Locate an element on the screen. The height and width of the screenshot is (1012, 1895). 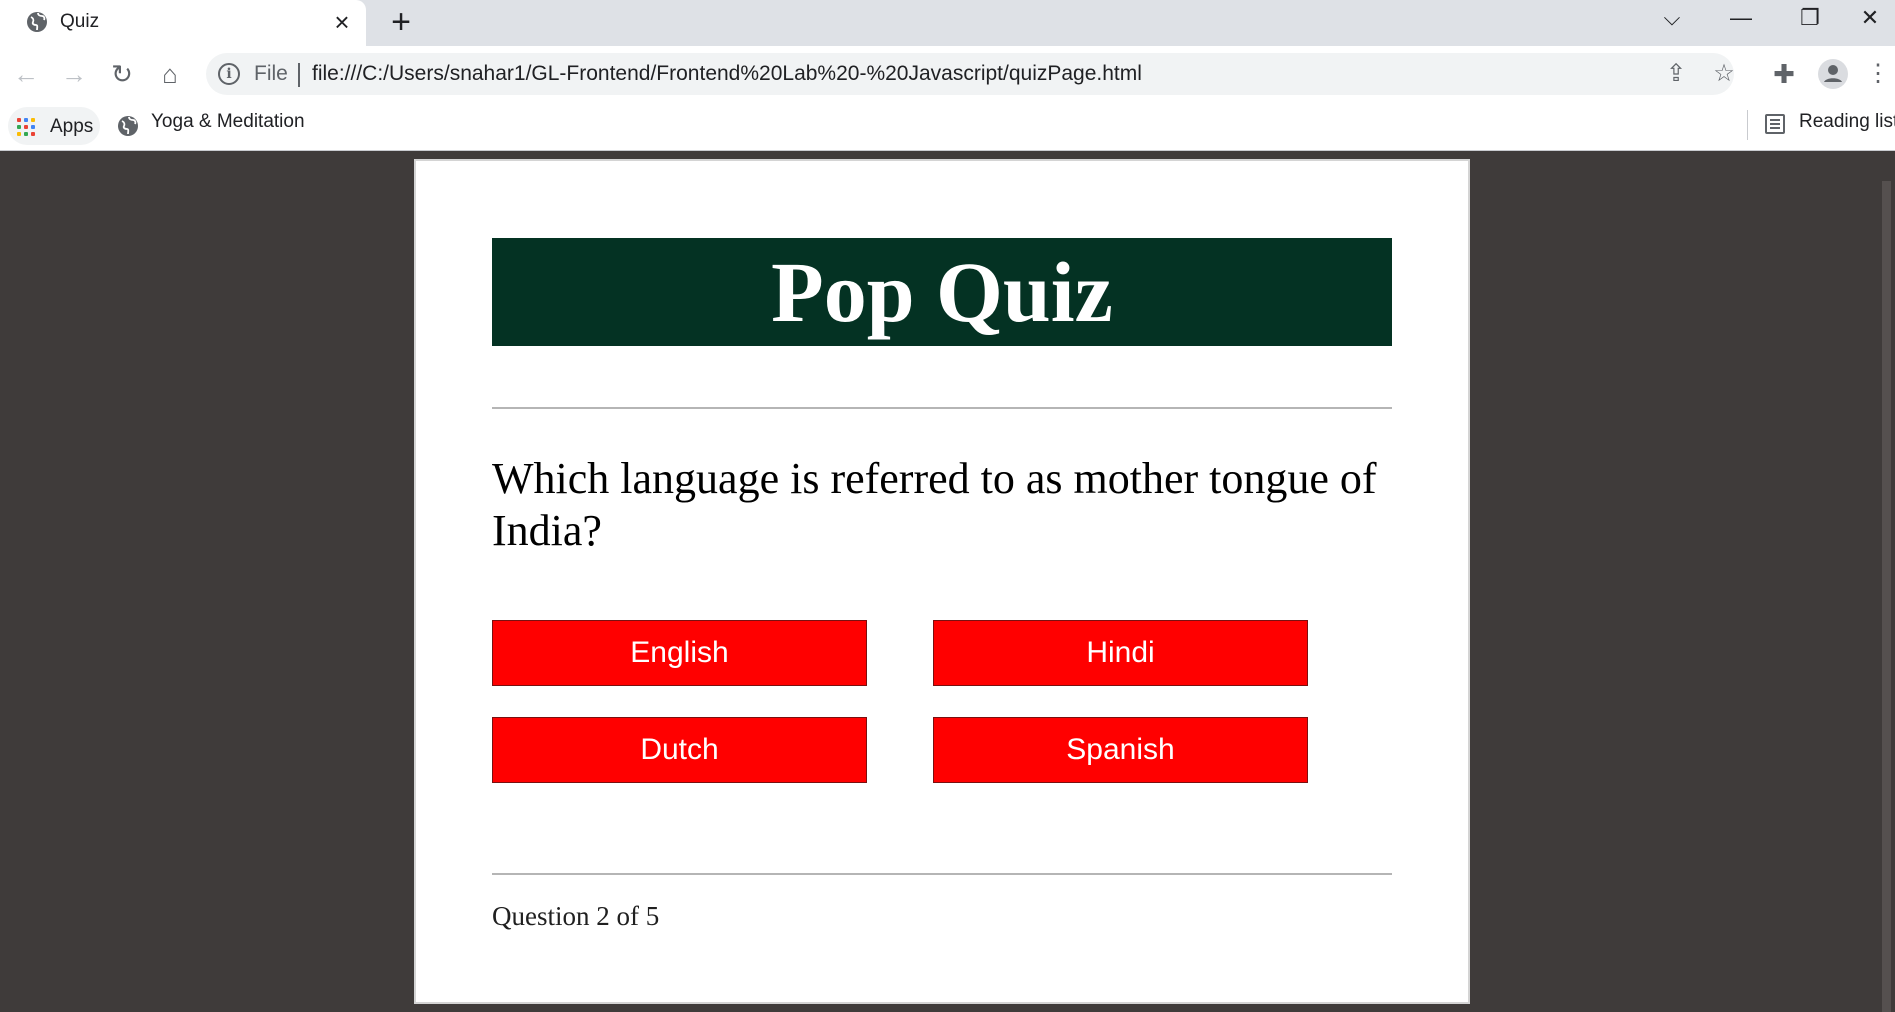
answer-button-dutch: Dutch is located at coordinates (679, 750).